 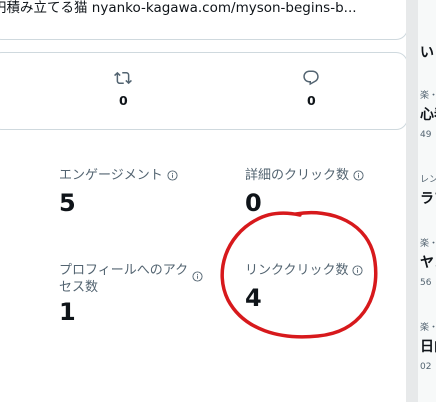 What do you see at coordinates (311, 100) in the screenshot?
I see `reply-count: 0` at bounding box center [311, 100].